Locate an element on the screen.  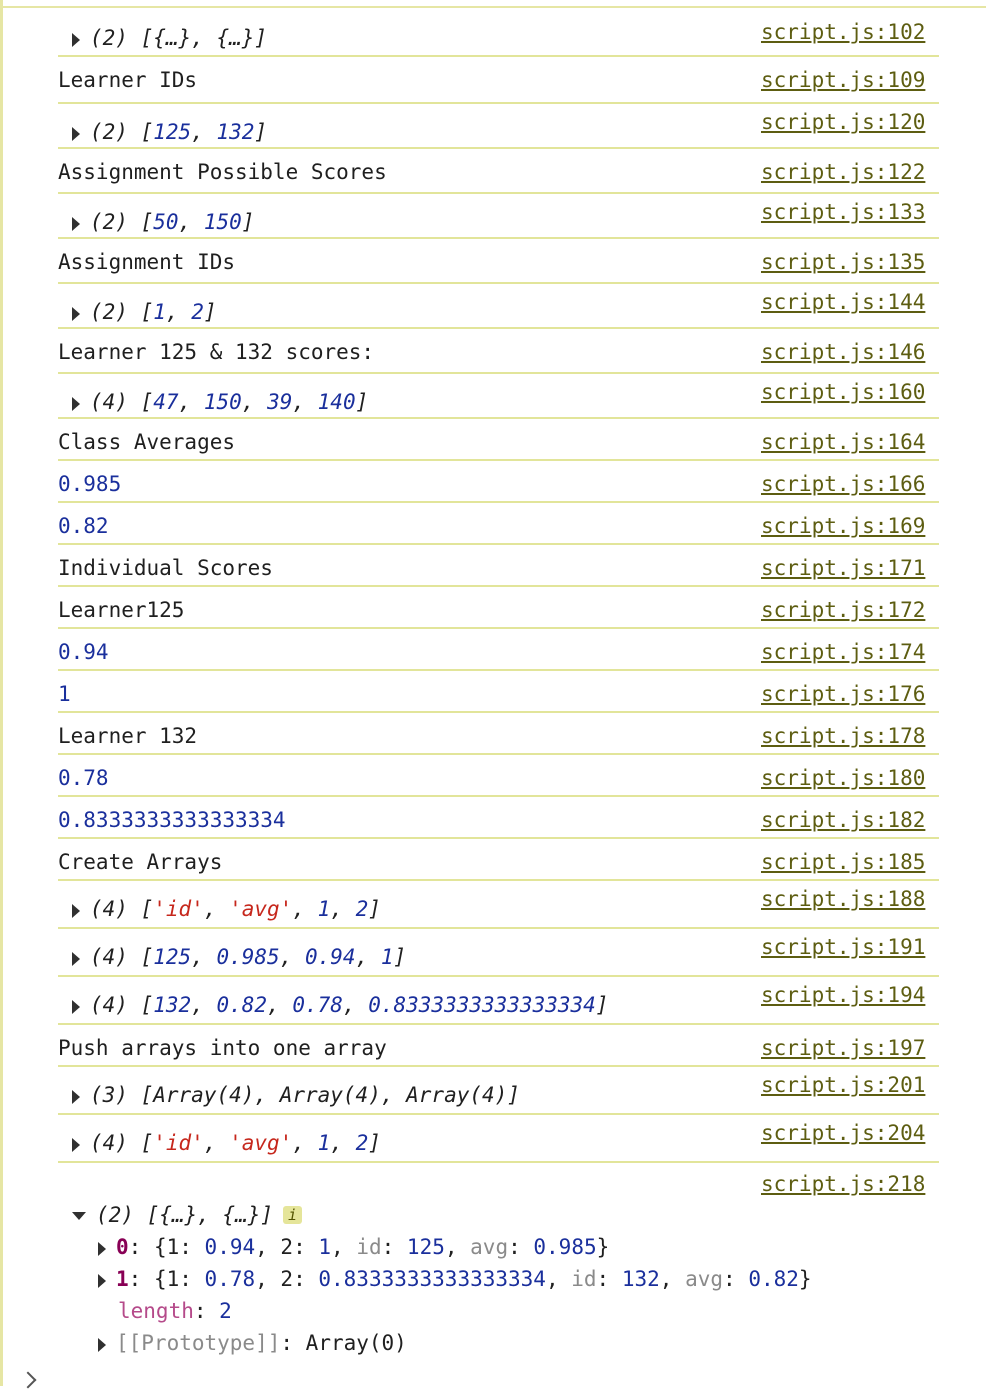
array-item: {…} is located at coordinates (172, 38).